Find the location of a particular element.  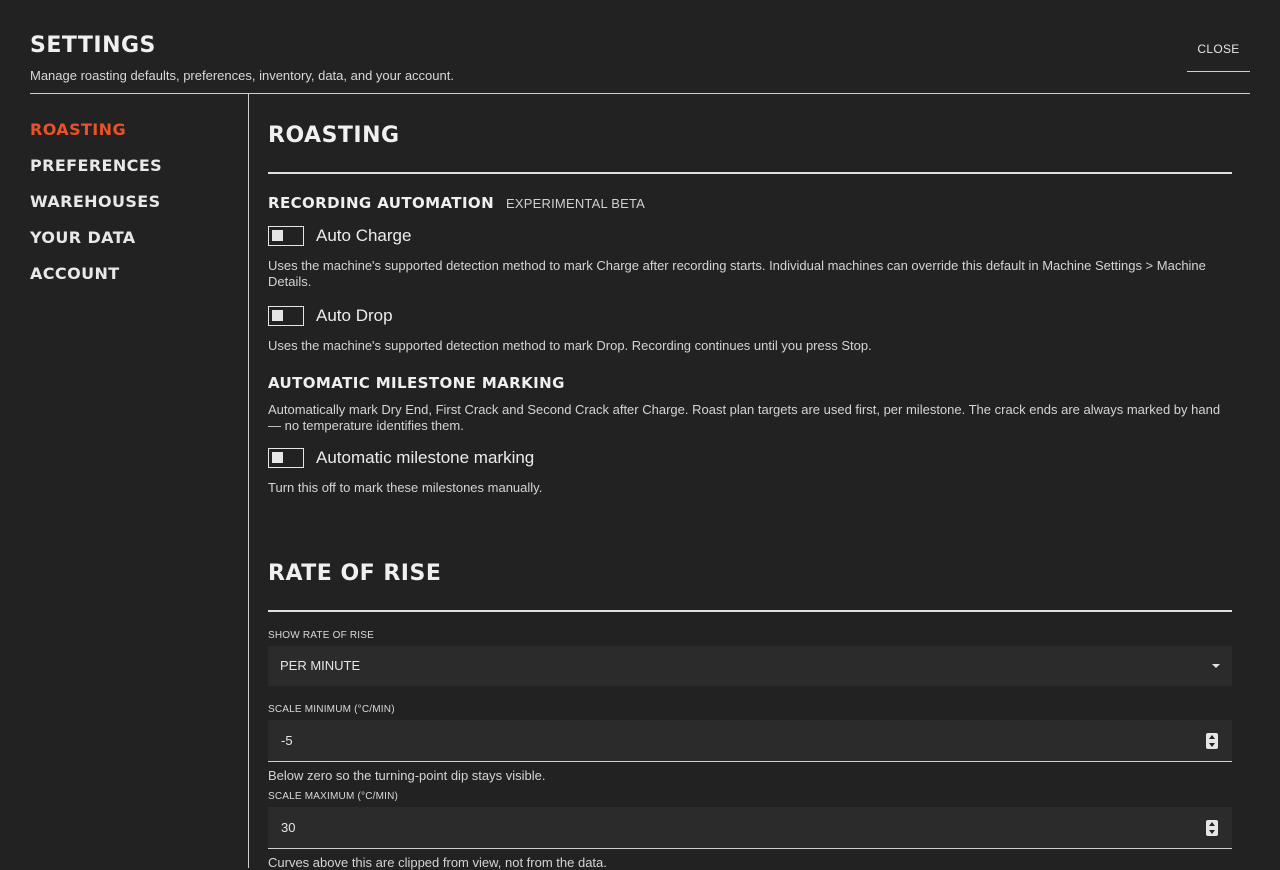

sidebar-item-preferences: PREFERENCES is located at coordinates (139, 172).